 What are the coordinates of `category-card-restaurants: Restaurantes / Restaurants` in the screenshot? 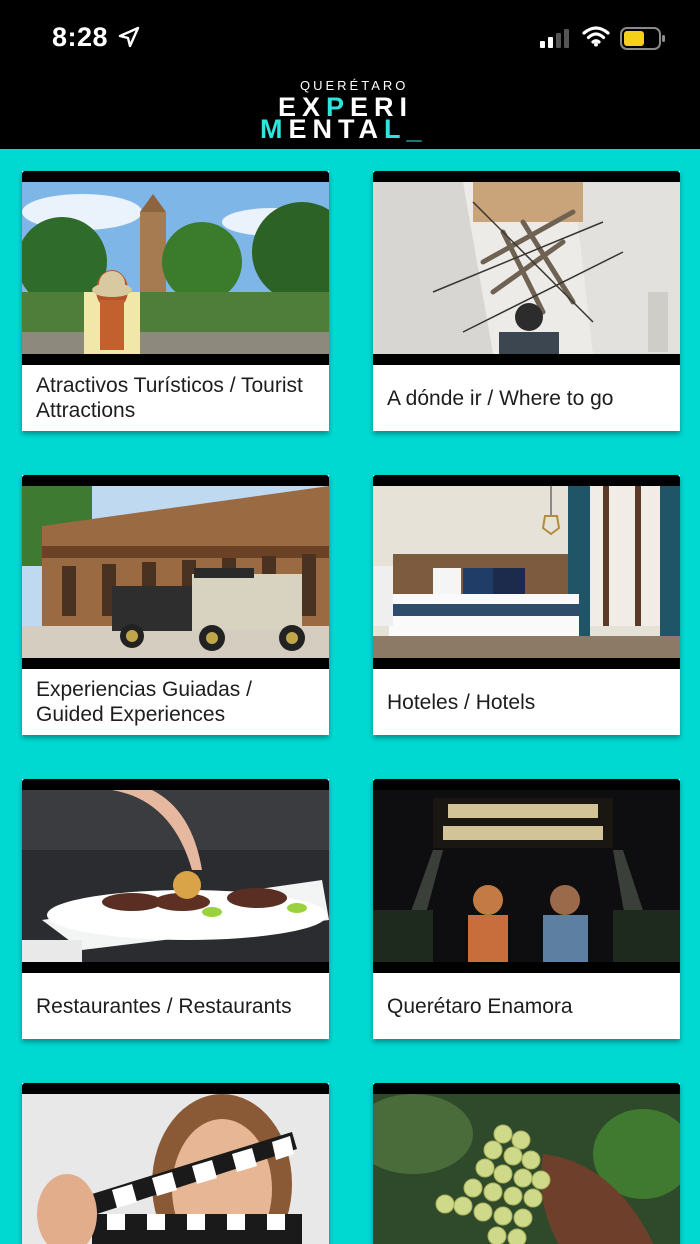 It's located at (175, 909).